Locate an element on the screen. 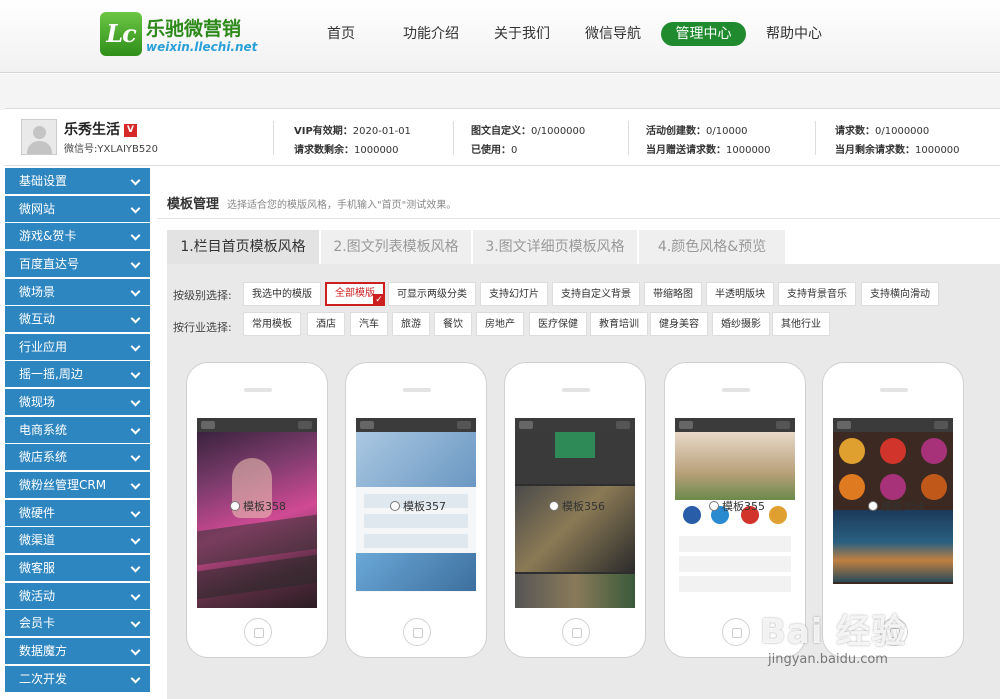 Image resolution: width=1000 pixels, height=699 pixels. nav-admin-center: 管理中心 is located at coordinates (703, 34).